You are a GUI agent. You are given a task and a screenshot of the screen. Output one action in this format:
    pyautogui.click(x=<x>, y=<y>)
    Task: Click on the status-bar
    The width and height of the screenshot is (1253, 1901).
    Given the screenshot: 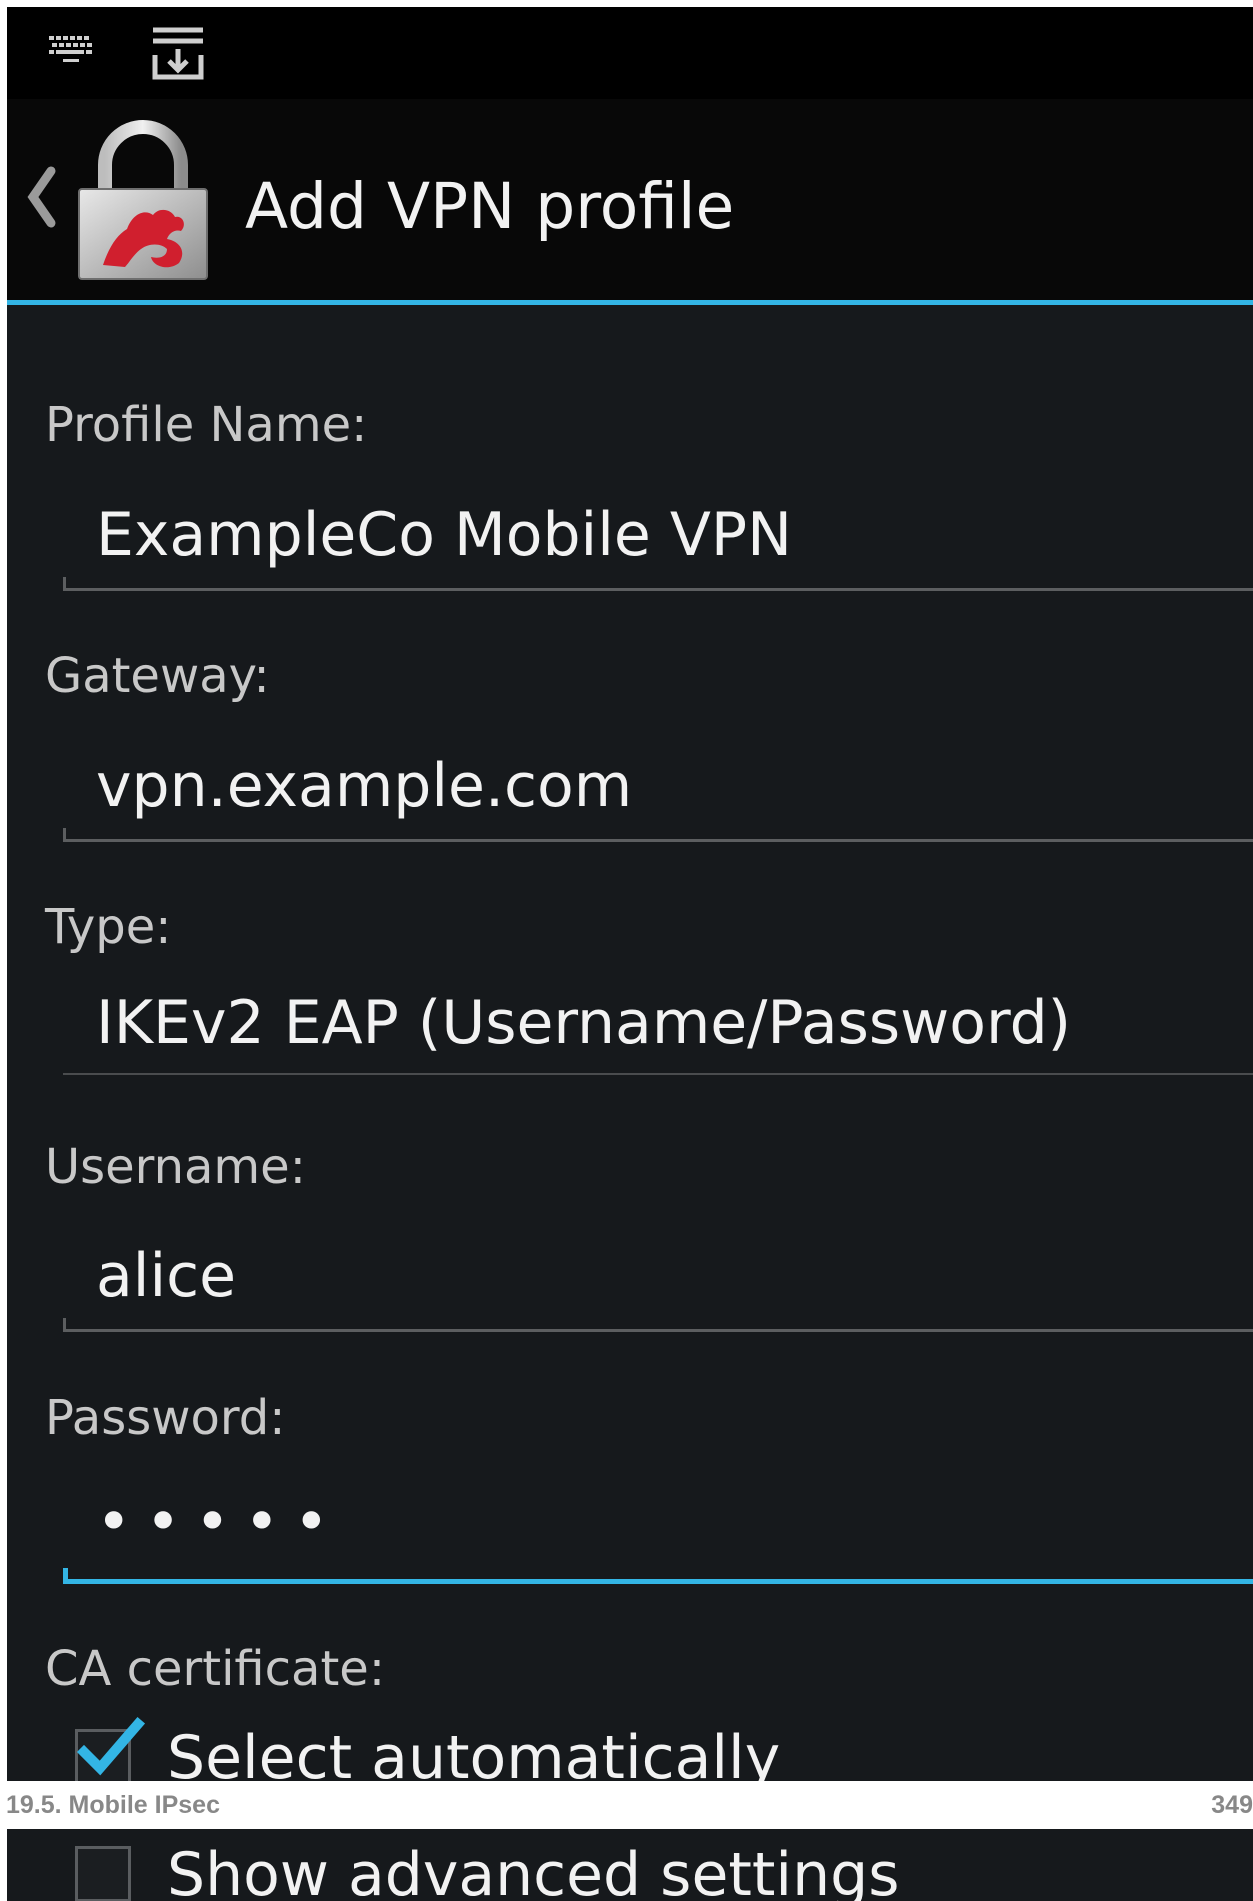 What is the action you would take?
    pyautogui.click(x=630, y=53)
    